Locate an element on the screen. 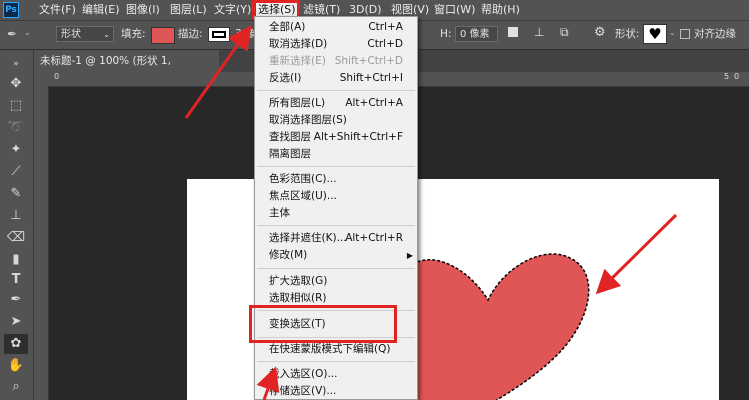 This screenshot has height=400, width=749. menu-item-grow: 扩大选取(G) is located at coordinates (336, 281).